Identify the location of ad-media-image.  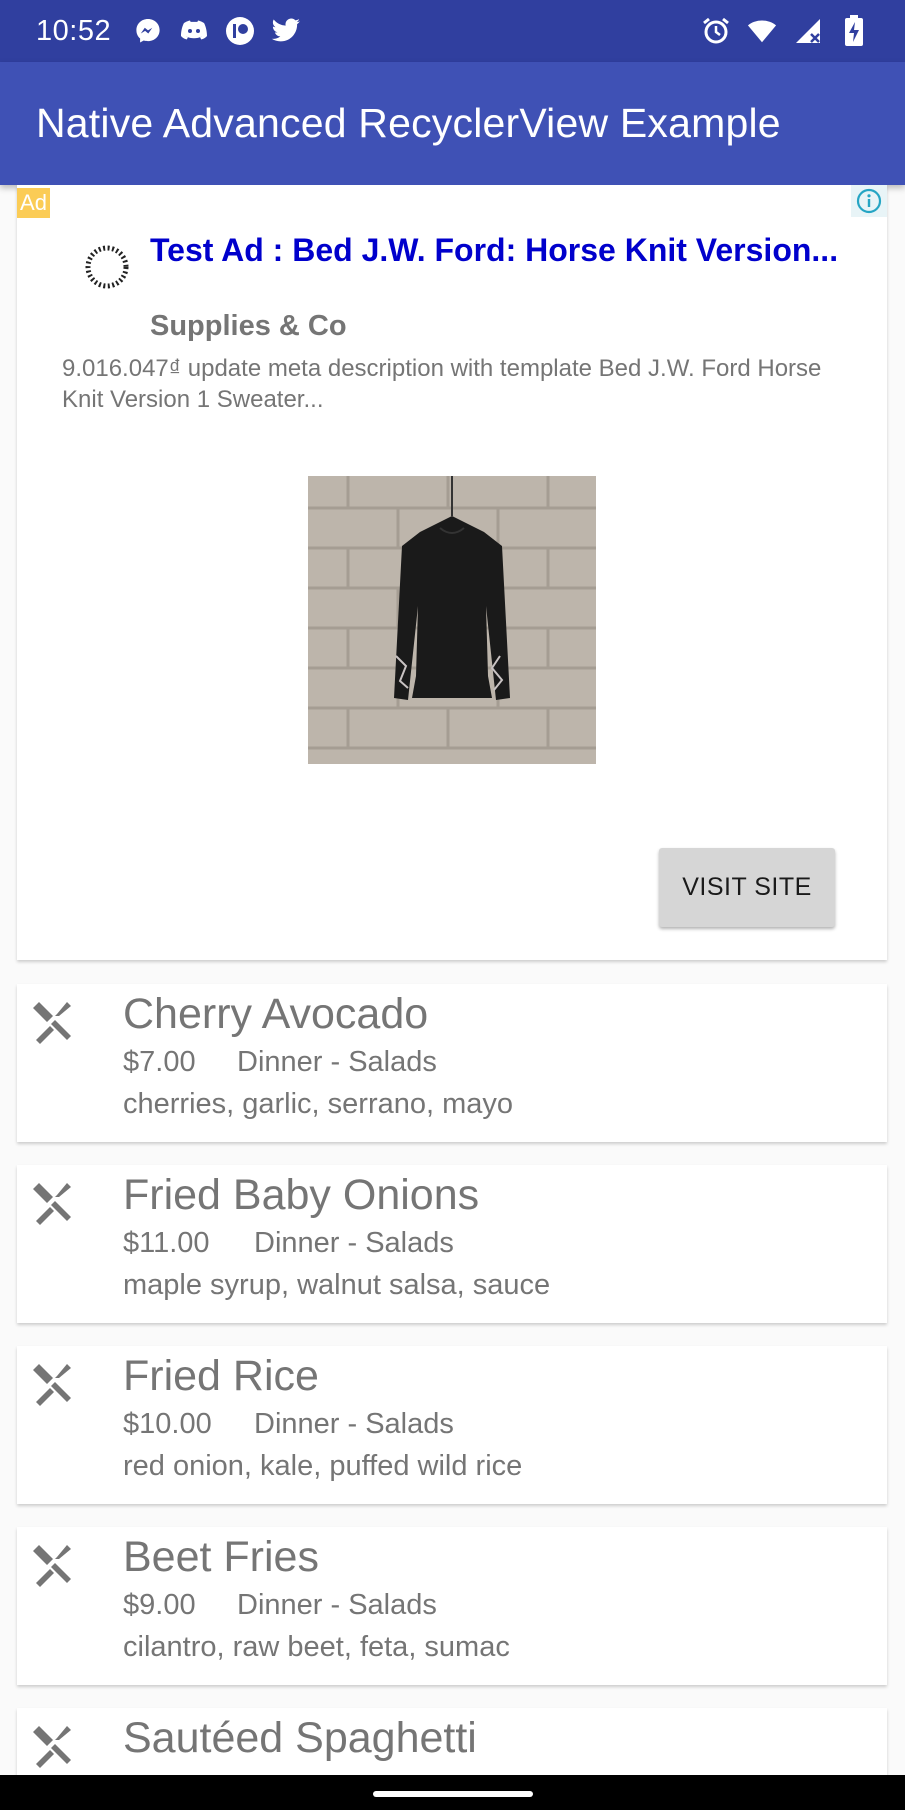
(452, 620).